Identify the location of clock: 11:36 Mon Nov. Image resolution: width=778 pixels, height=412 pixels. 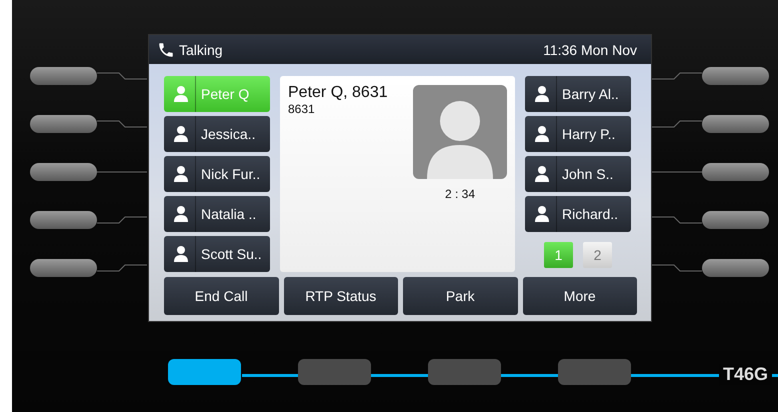
(590, 50).